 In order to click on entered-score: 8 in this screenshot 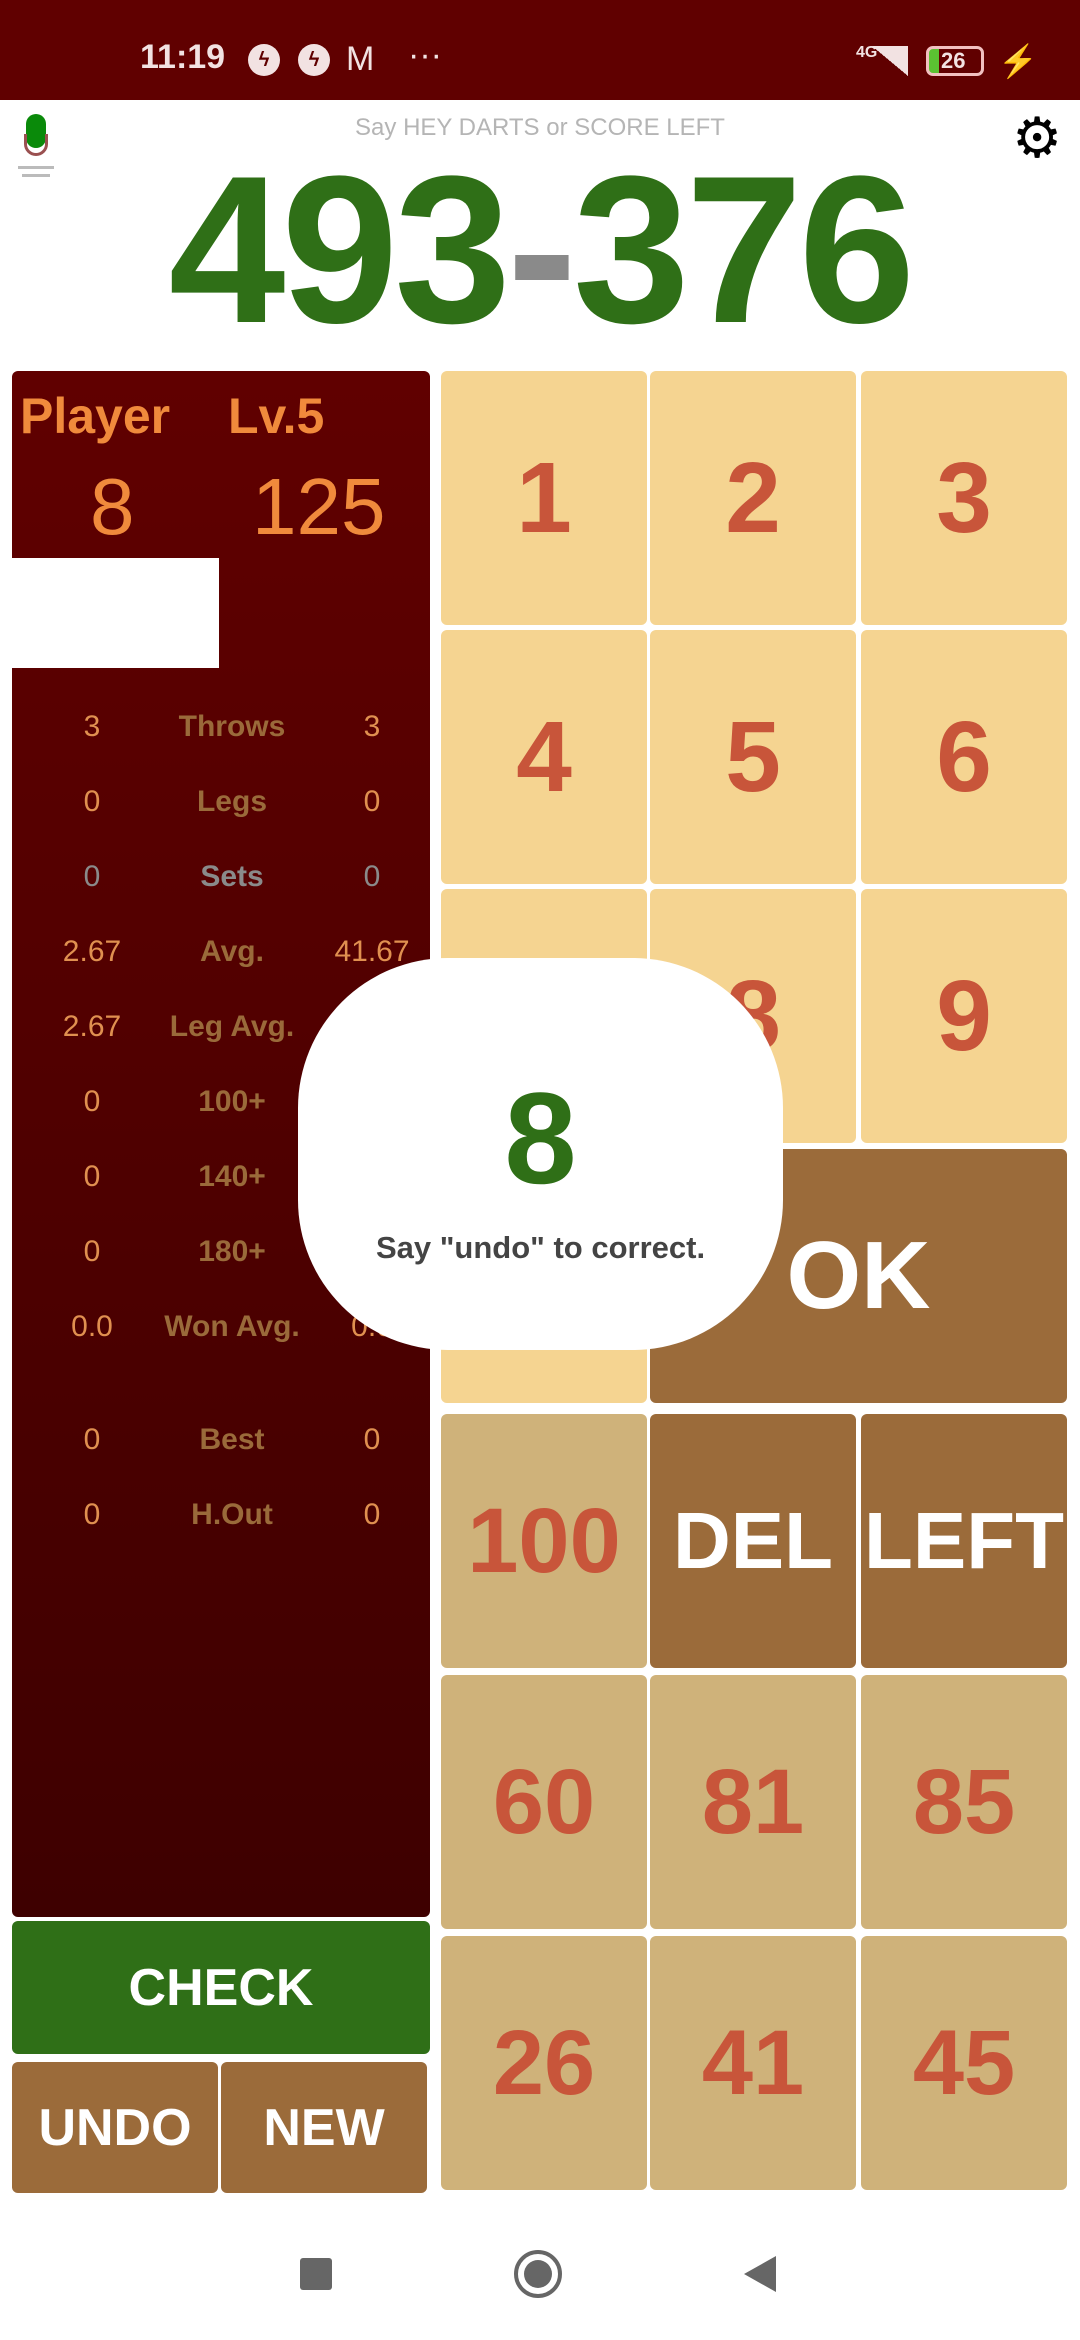, I will do `click(540, 1138)`.